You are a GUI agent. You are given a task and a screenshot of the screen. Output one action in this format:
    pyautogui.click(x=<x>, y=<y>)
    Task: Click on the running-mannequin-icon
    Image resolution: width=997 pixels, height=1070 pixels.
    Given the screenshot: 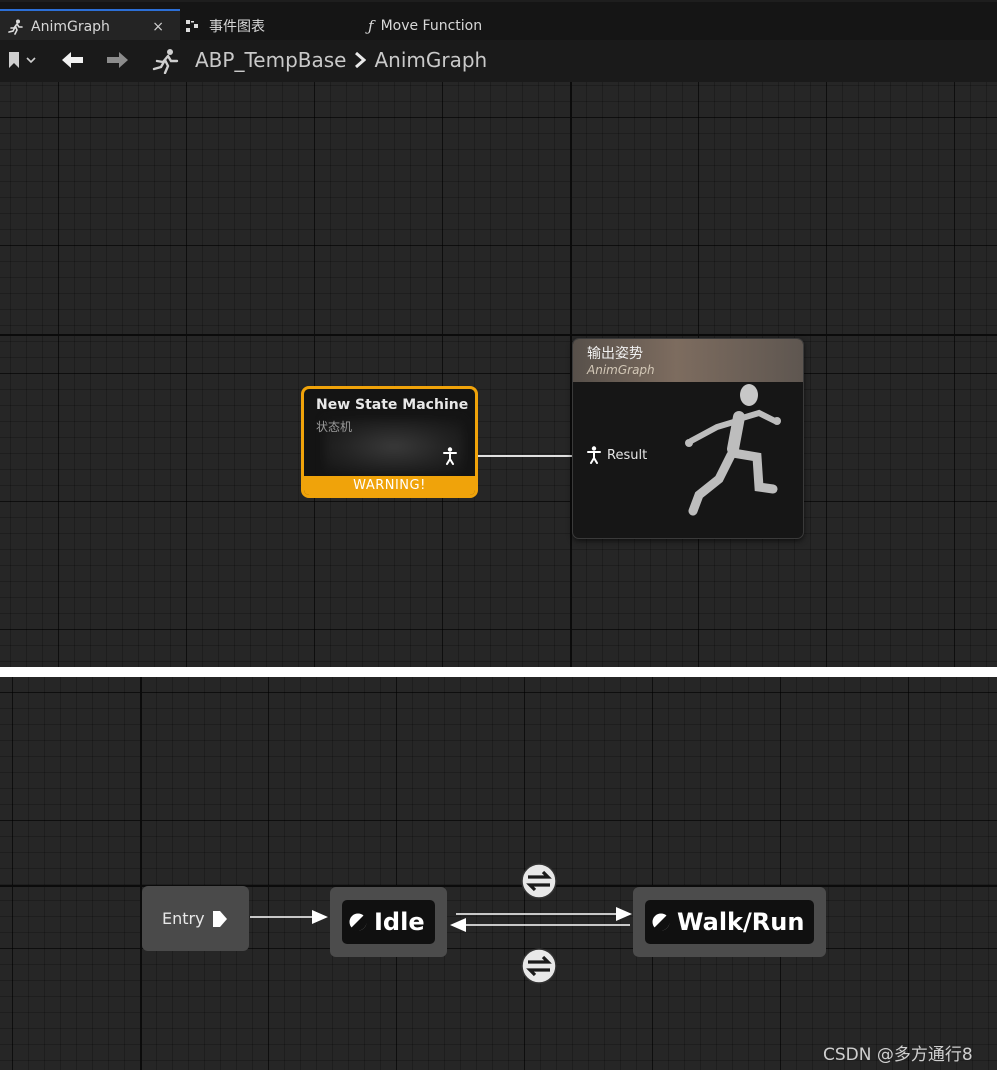 What is the action you would take?
    pyautogui.click(x=733, y=450)
    